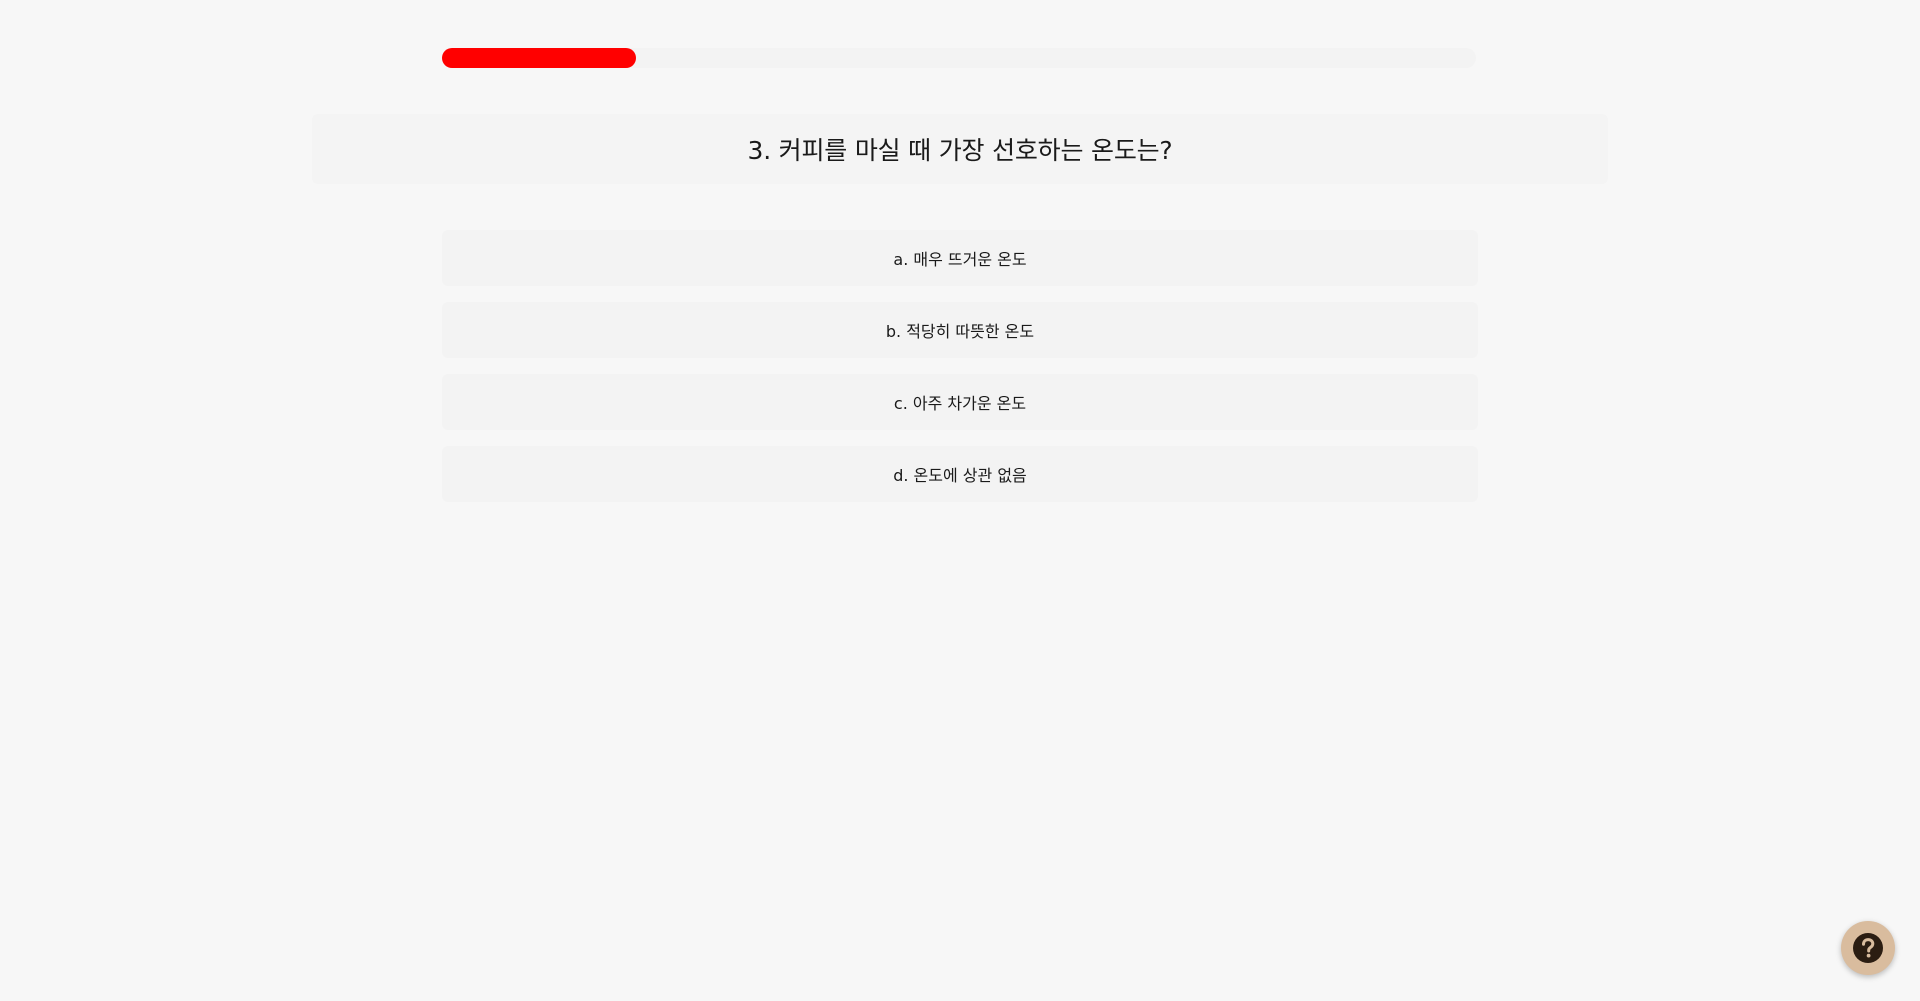 This screenshot has width=1920, height=1001. I want to click on option-d-label: d. 온도에 상관 없음, so click(960, 475).